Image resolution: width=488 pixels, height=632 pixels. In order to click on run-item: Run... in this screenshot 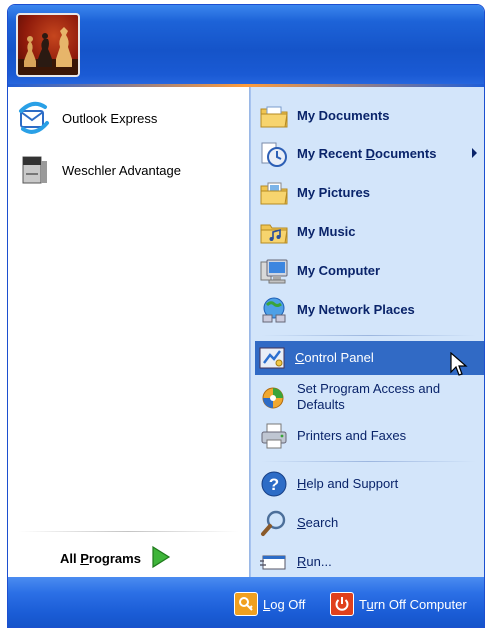, I will do `click(370, 562)`.